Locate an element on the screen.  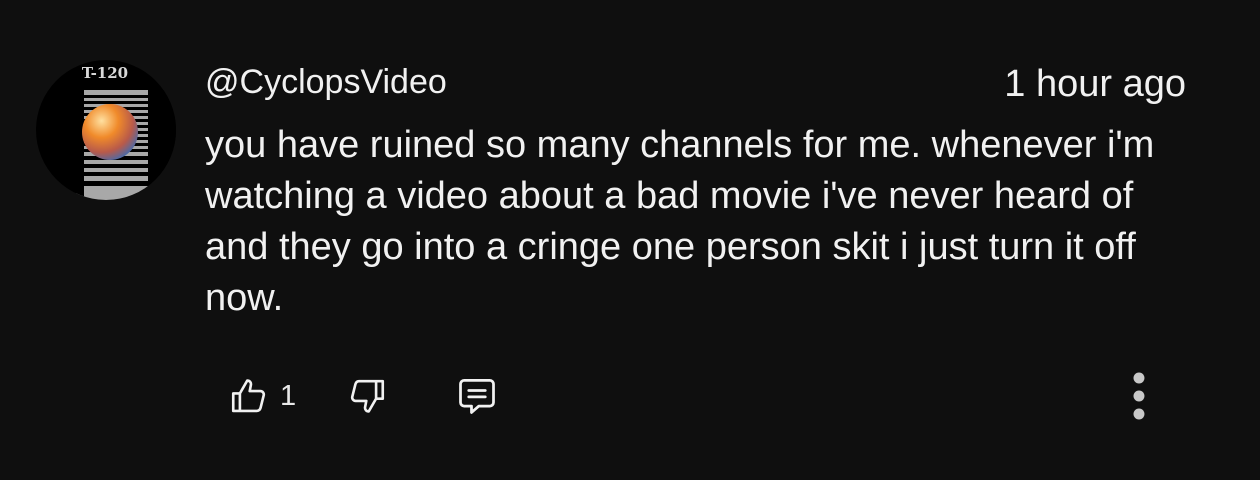
more-options-button is located at coordinates (1139, 396).